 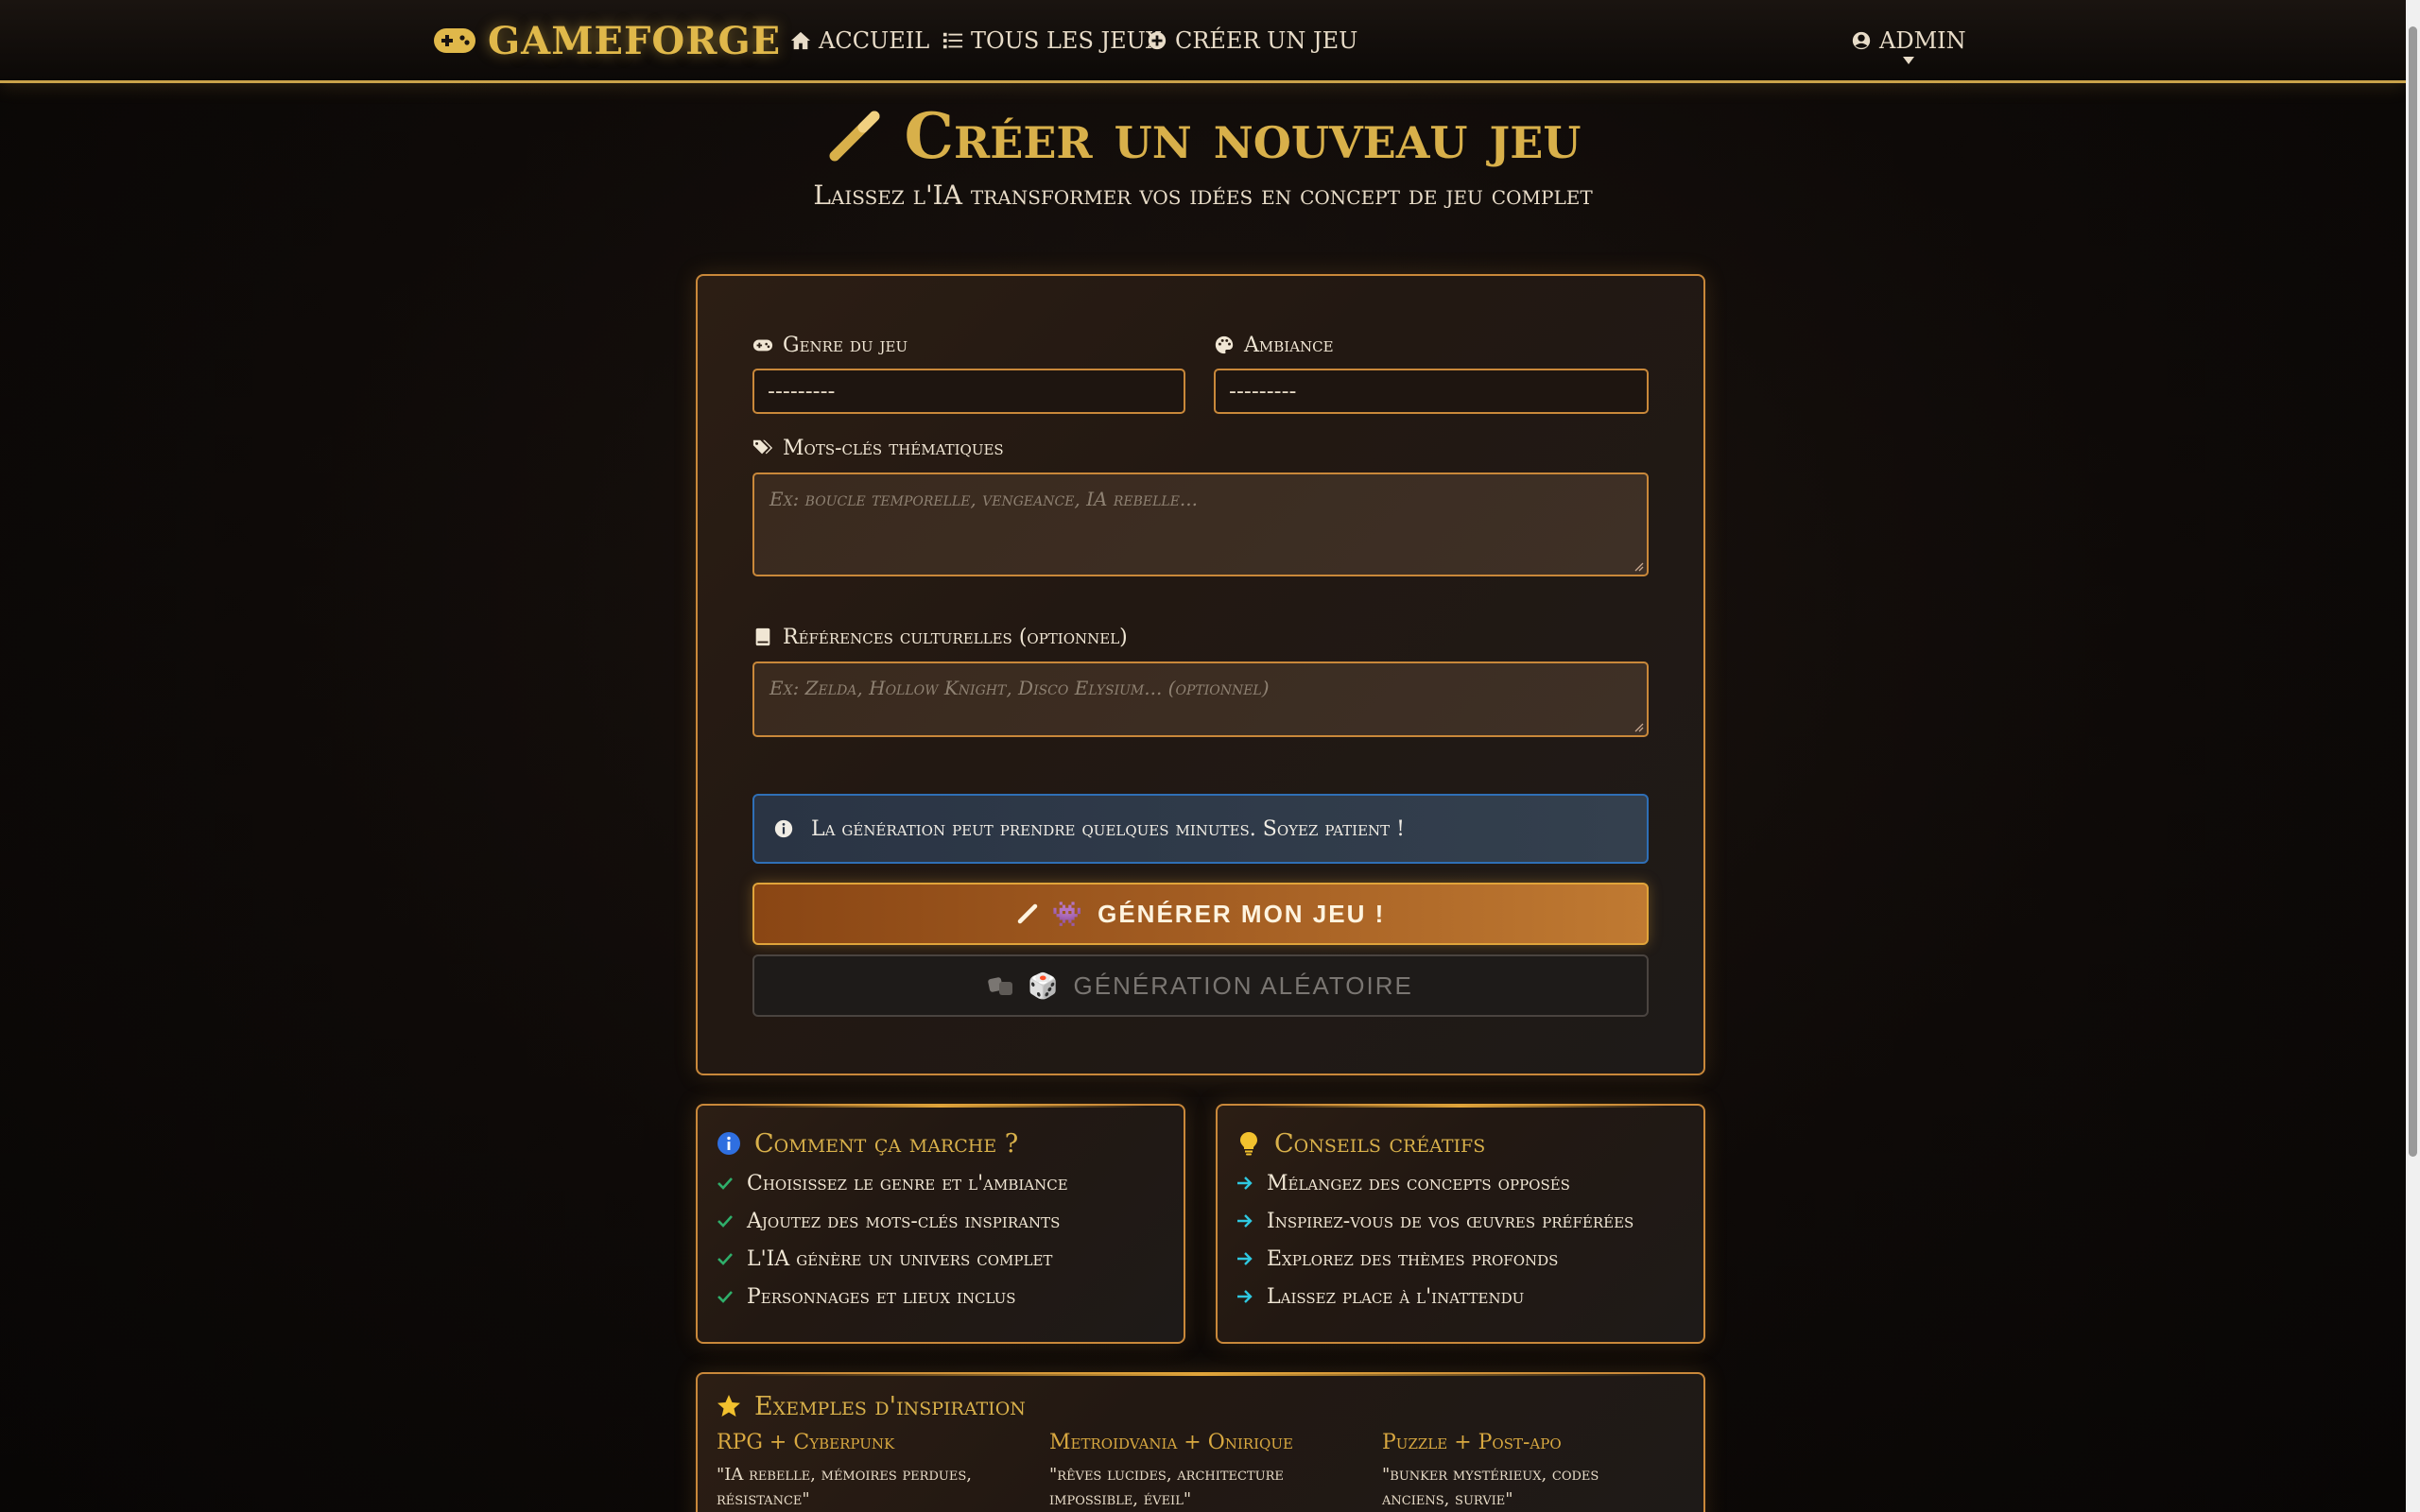 What do you see at coordinates (904, 1221) in the screenshot?
I see `list-item-text: Ajoutez des mots-clés inspirants` at bounding box center [904, 1221].